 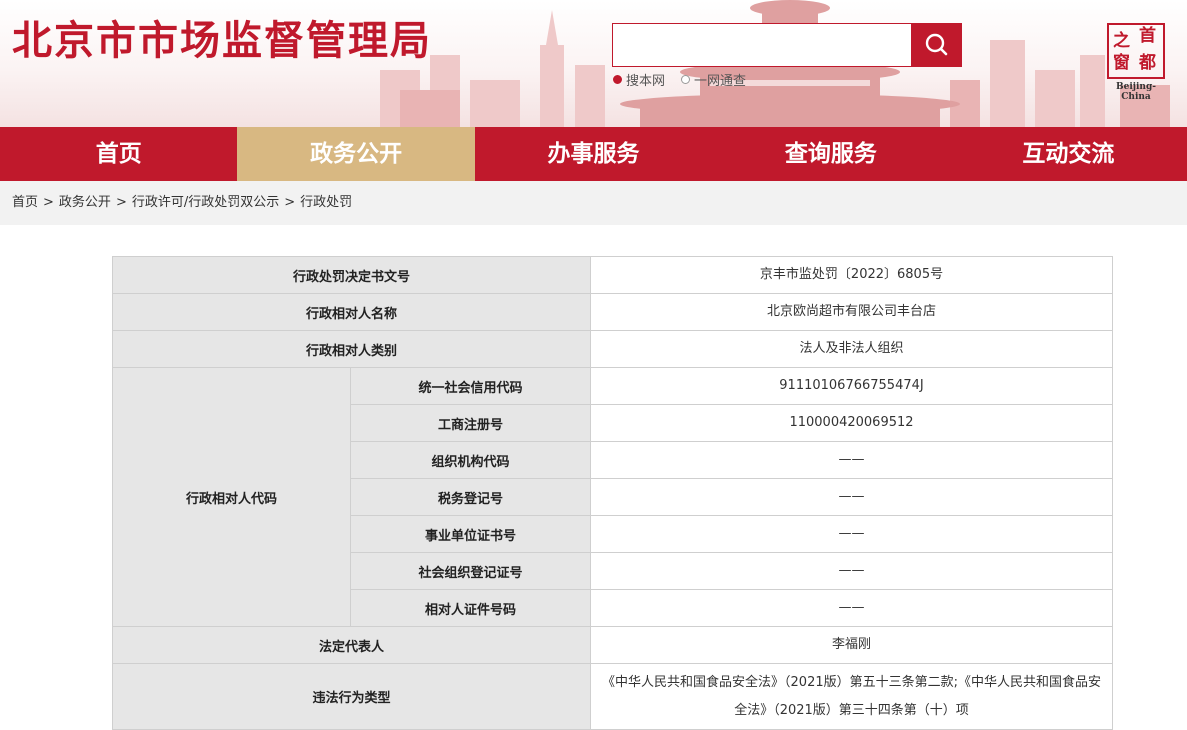 What do you see at coordinates (852, 386) in the screenshot?
I see `credit-code-value: 91110106766755474J` at bounding box center [852, 386].